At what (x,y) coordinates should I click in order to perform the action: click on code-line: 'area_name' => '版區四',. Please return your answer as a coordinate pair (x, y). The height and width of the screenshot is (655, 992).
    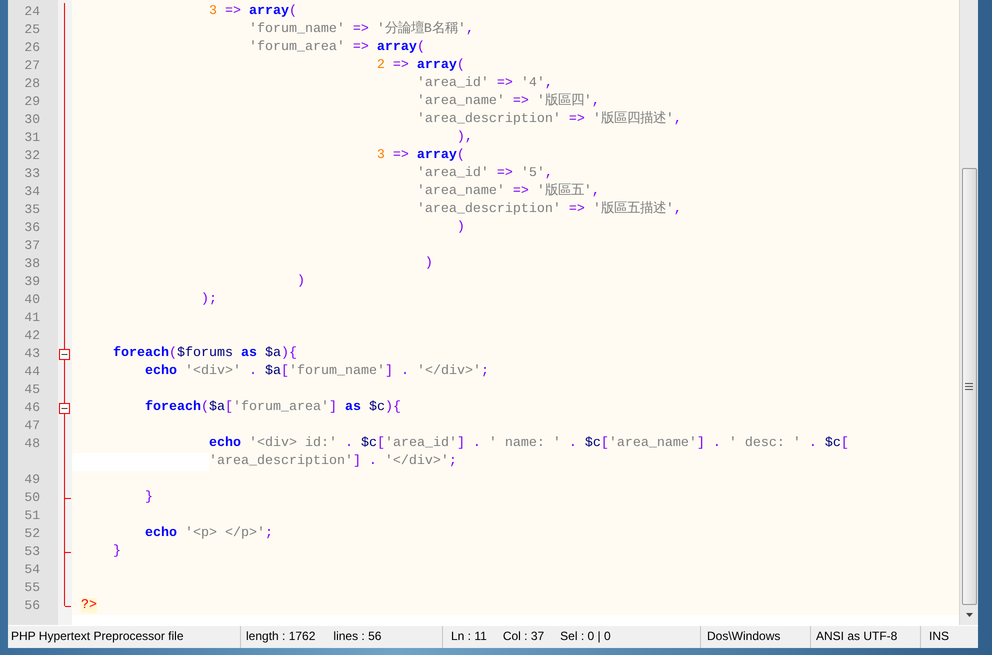
    Looking at the image, I should click on (508, 102).